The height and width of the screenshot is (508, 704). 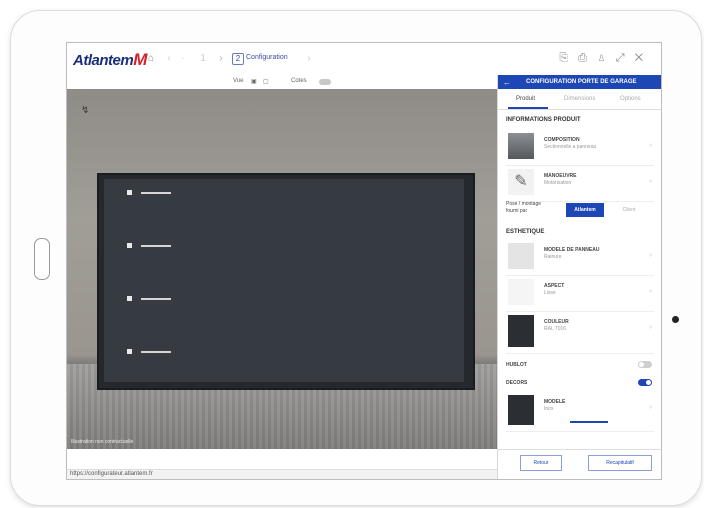 I want to click on status-url: https://configurateur.atlantem.fr, so click(x=111, y=474).